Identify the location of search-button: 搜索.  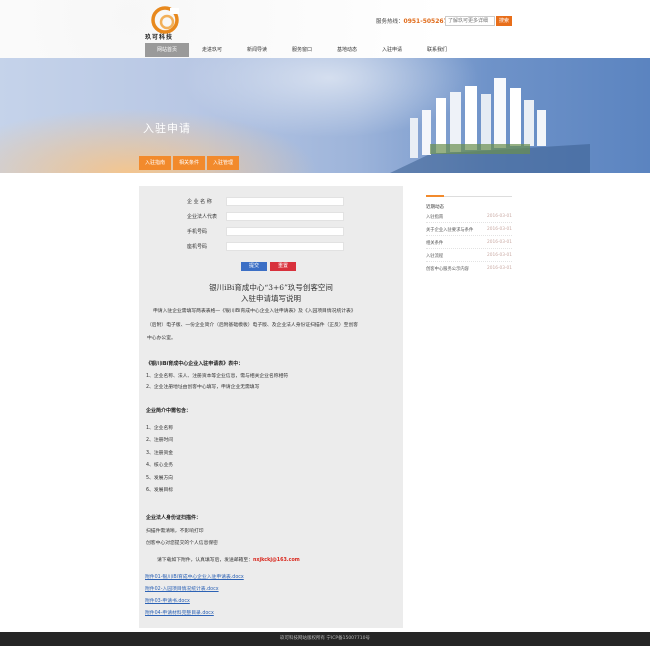
(504, 21).